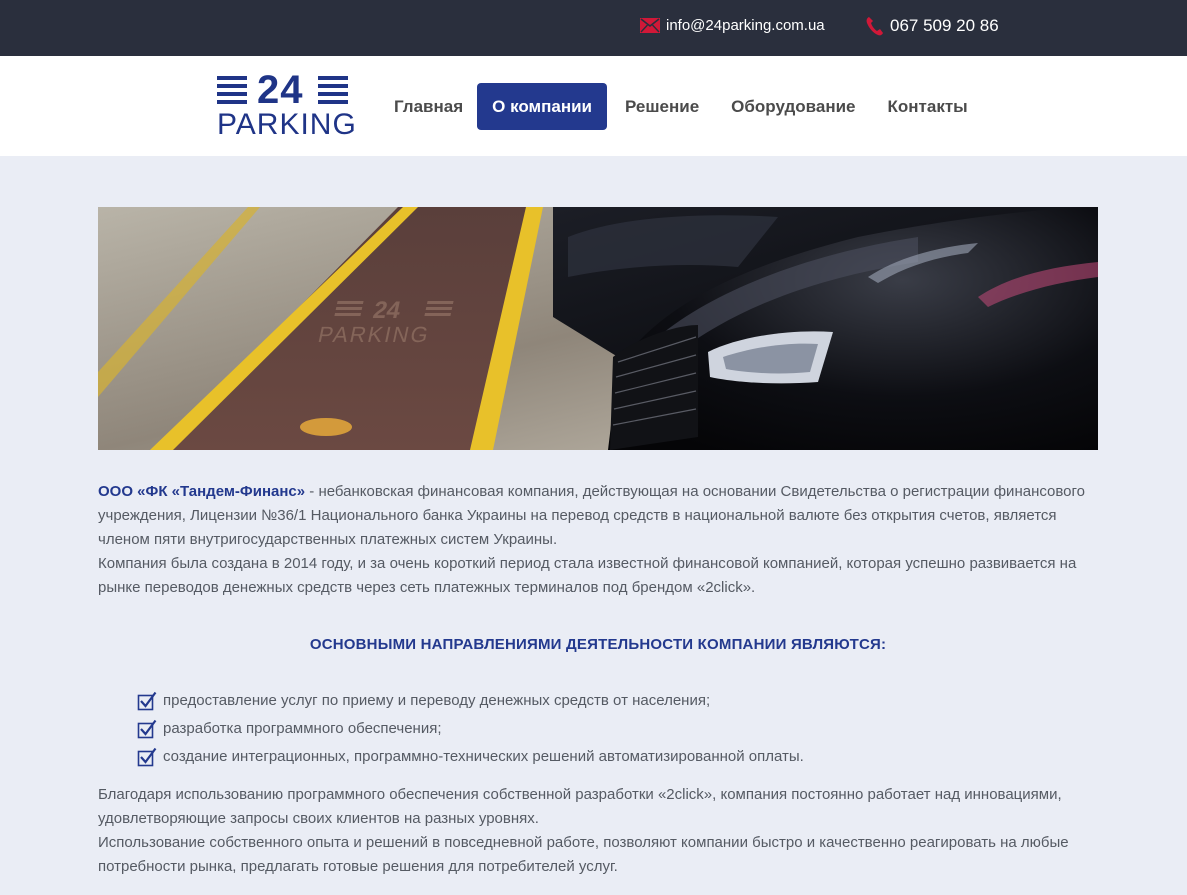 This screenshot has width=1187, height=895. What do you see at coordinates (374, 334) in the screenshot?
I see `floor-logo-word: PARKING` at bounding box center [374, 334].